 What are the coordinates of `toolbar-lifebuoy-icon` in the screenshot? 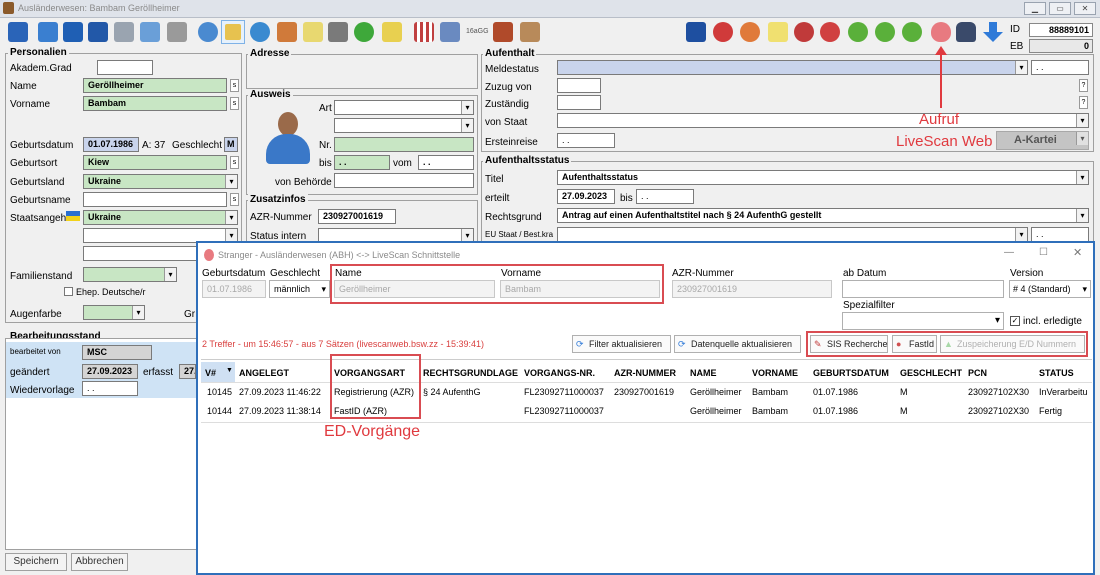 It's located at (804, 32).